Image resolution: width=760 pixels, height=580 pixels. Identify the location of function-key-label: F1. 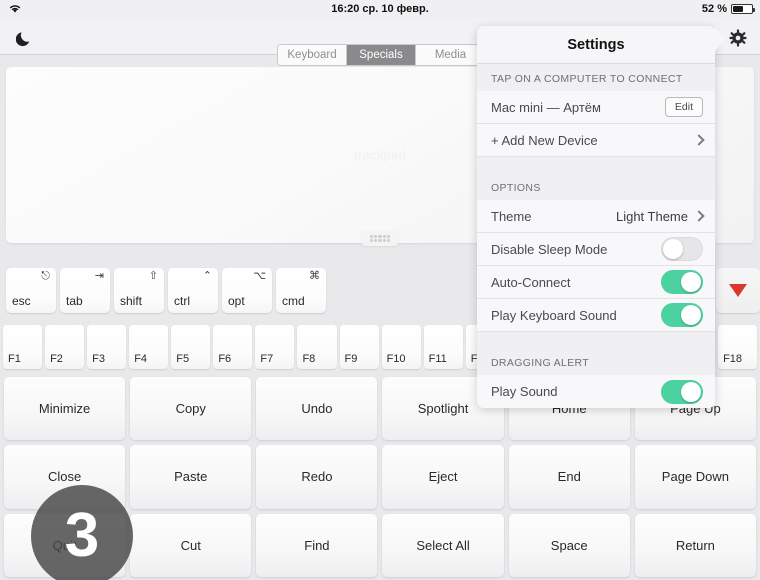
(14, 359).